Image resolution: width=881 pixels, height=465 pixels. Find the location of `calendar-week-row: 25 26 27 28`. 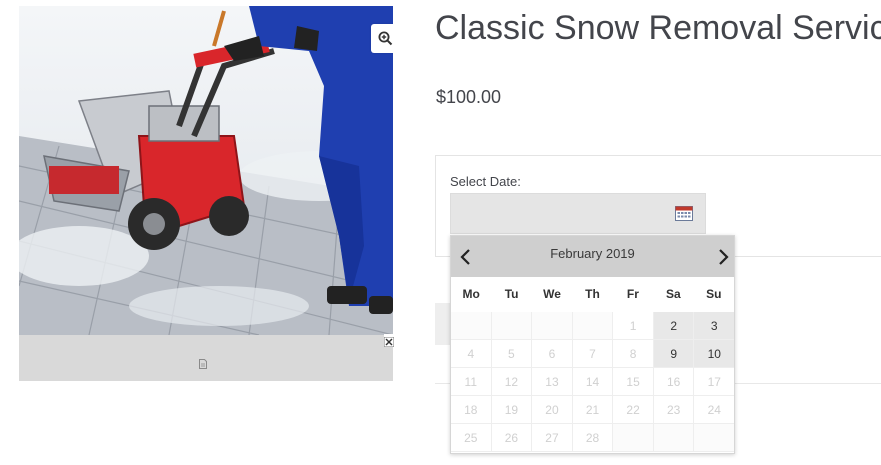

calendar-week-row: 25 26 27 28 is located at coordinates (593, 438).